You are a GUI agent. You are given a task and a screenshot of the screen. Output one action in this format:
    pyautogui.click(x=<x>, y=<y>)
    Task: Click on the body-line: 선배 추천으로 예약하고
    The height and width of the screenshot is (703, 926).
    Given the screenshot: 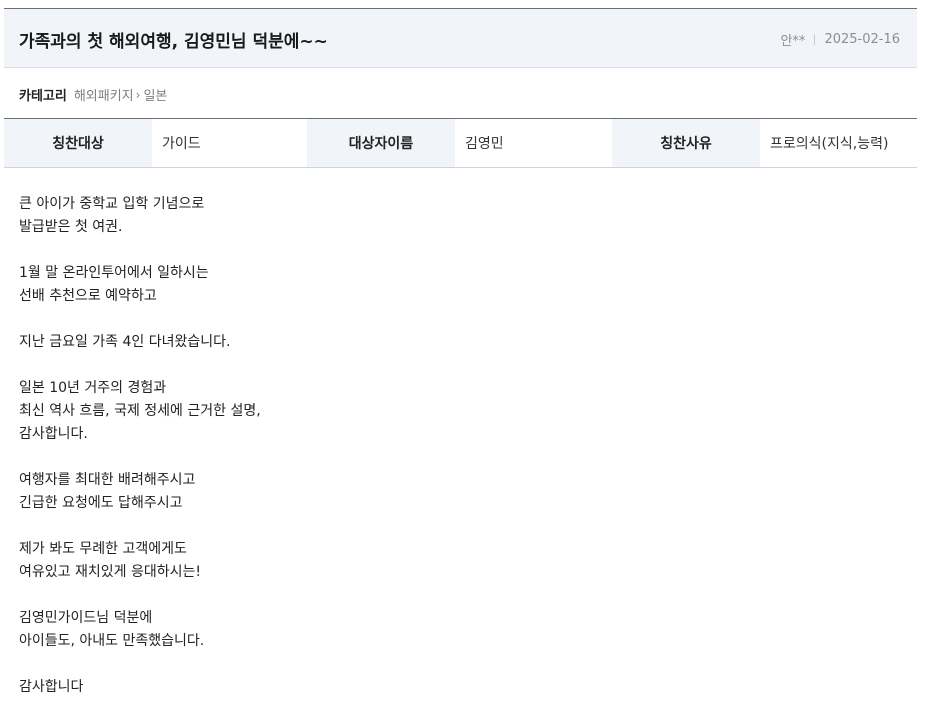 What is the action you would take?
    pyautogui.click(x=88, y=296)
    